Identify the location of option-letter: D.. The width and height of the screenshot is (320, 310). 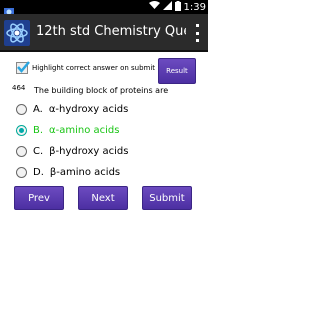
(38, 172).